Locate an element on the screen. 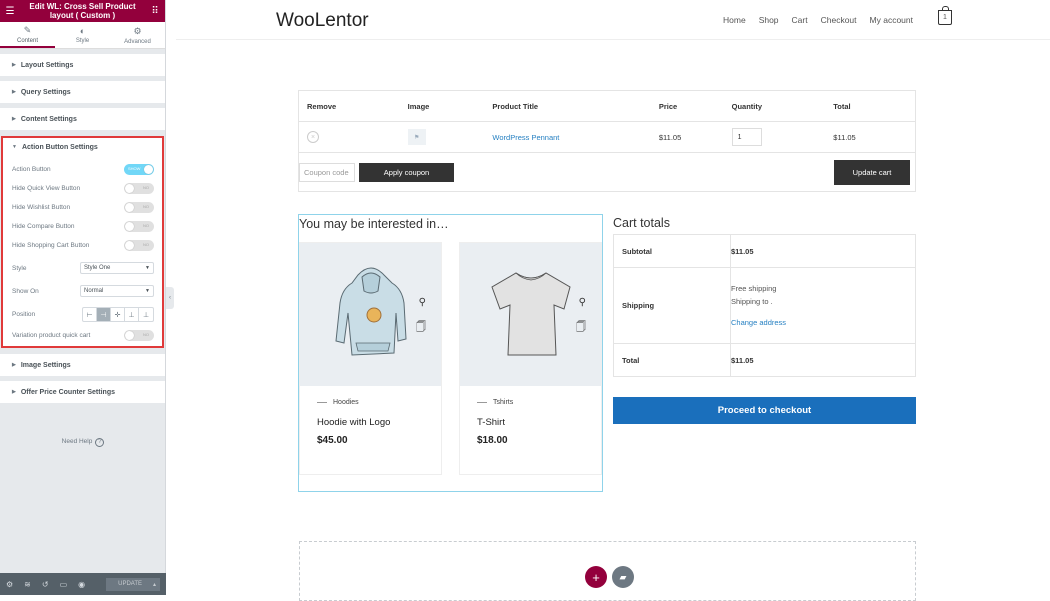 The height and width of the screenshot is (601, 1050). section-offer-price-counter-settings: ▶ Offer Price Counter Settings is located at coordinates (82, 392).